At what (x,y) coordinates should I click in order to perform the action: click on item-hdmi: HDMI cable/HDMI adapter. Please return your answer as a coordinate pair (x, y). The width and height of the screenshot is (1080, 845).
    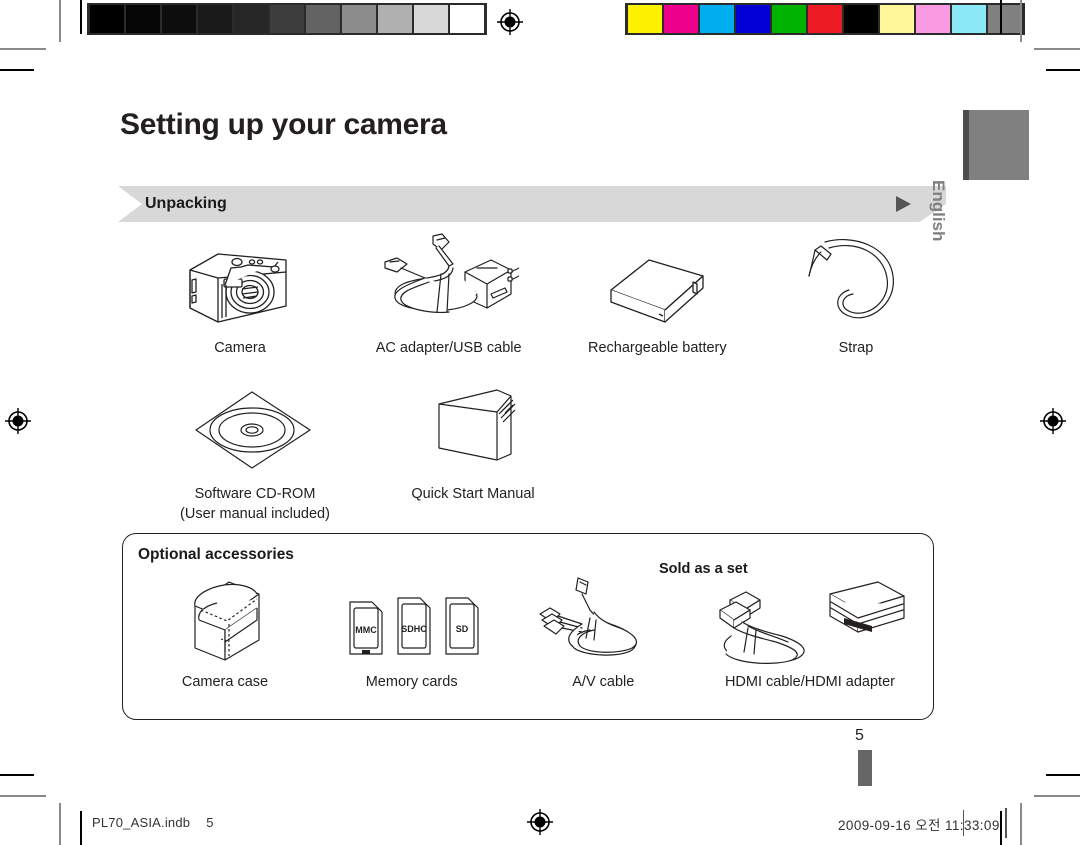
    Looking at the image, I should click on (810, 634).